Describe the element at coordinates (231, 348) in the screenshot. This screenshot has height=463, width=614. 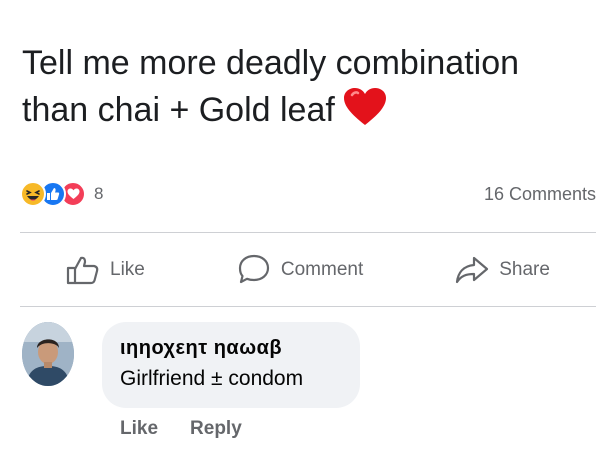
I see `comment-author-name: ιηηοχεητ ηαωαβ` at that location.